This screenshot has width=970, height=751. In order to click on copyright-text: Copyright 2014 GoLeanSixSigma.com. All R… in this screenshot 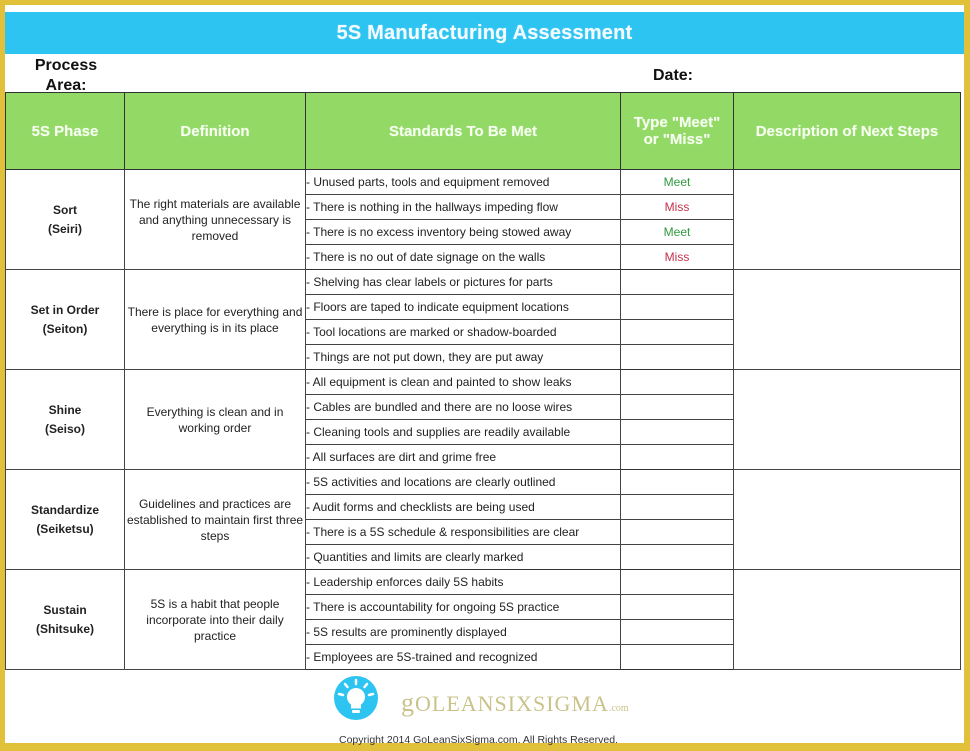, I will do `click(478, 740)`.